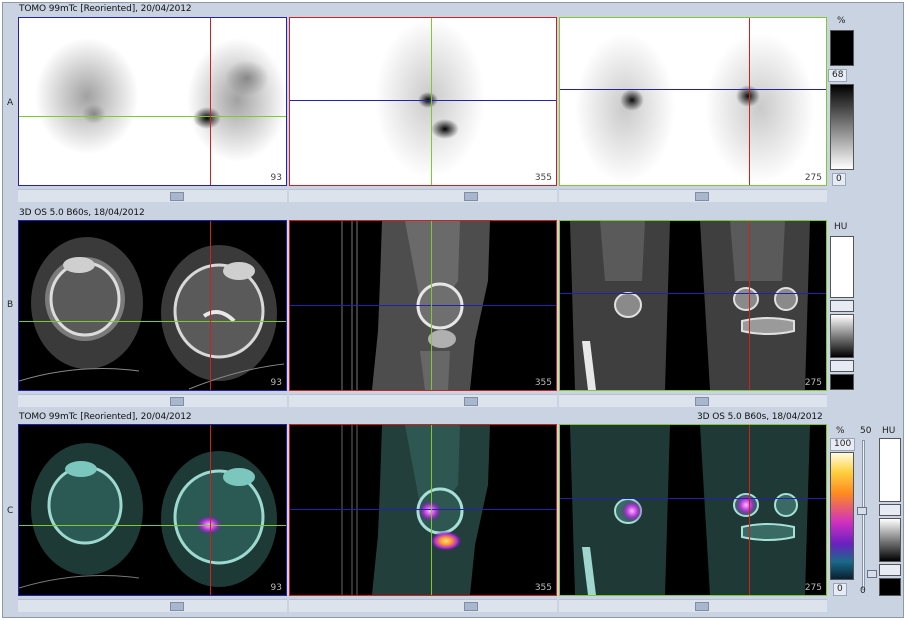  I want to click on section-c-title-right: 3D OS 5.0 B60s, 18/04/2012, so click(760, 417).